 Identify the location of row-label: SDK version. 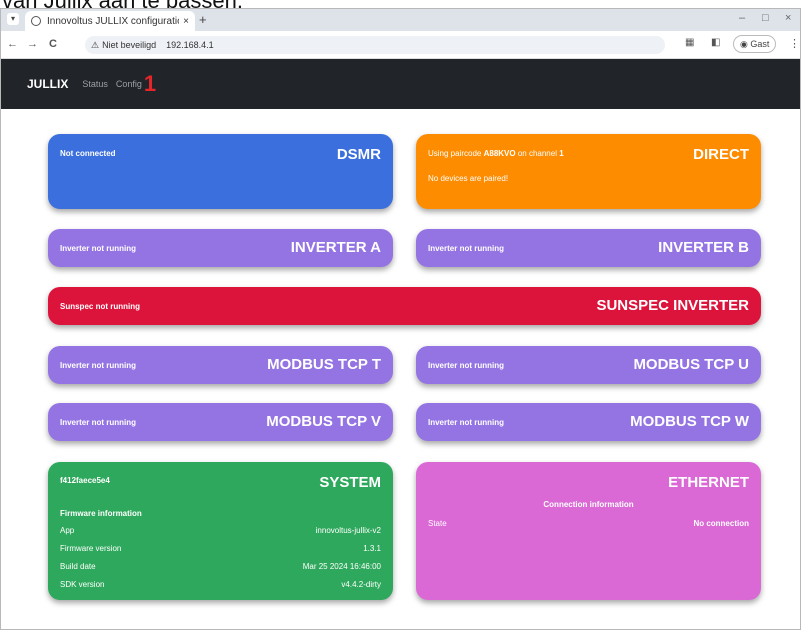
(82, 584).